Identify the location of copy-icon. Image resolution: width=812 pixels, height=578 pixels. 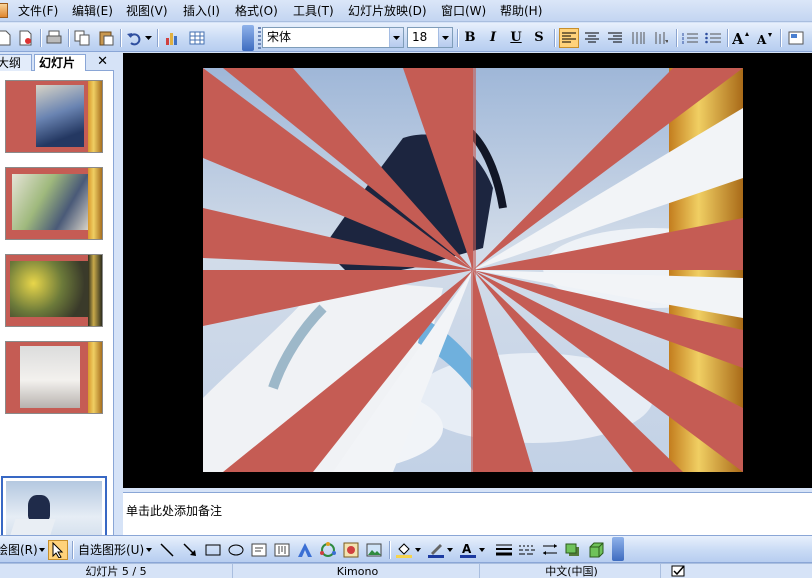
(82, 38).